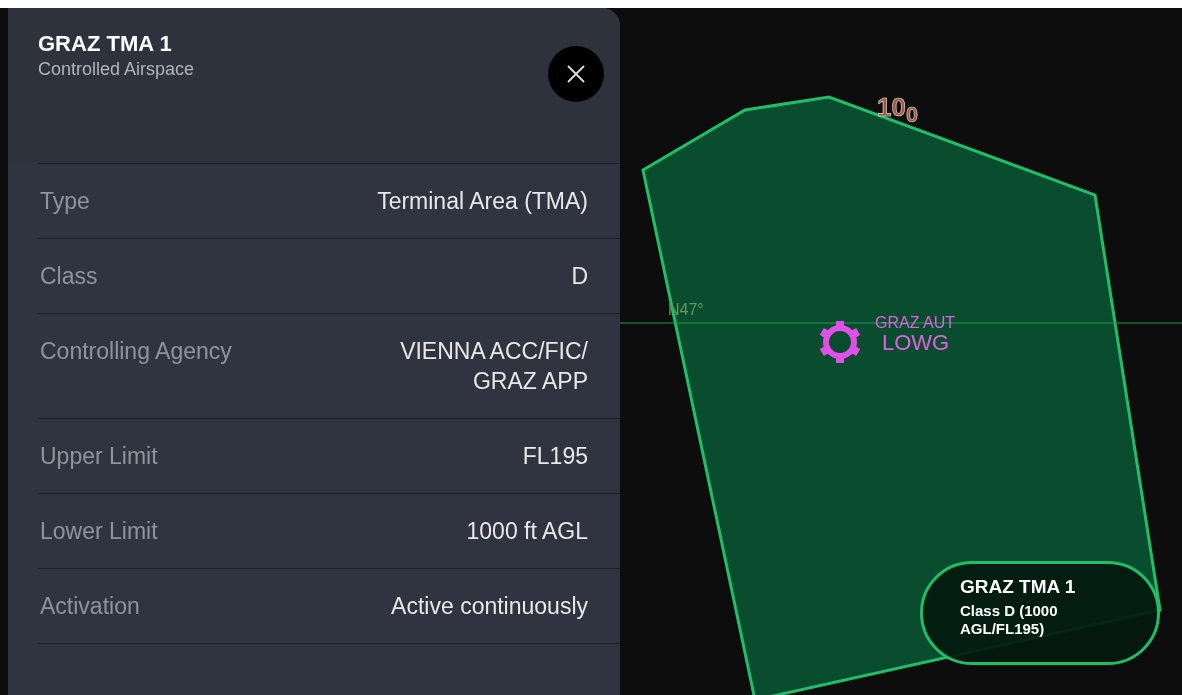  I want to click on property-value: Terminal Area (TMA), so click(482, 201).